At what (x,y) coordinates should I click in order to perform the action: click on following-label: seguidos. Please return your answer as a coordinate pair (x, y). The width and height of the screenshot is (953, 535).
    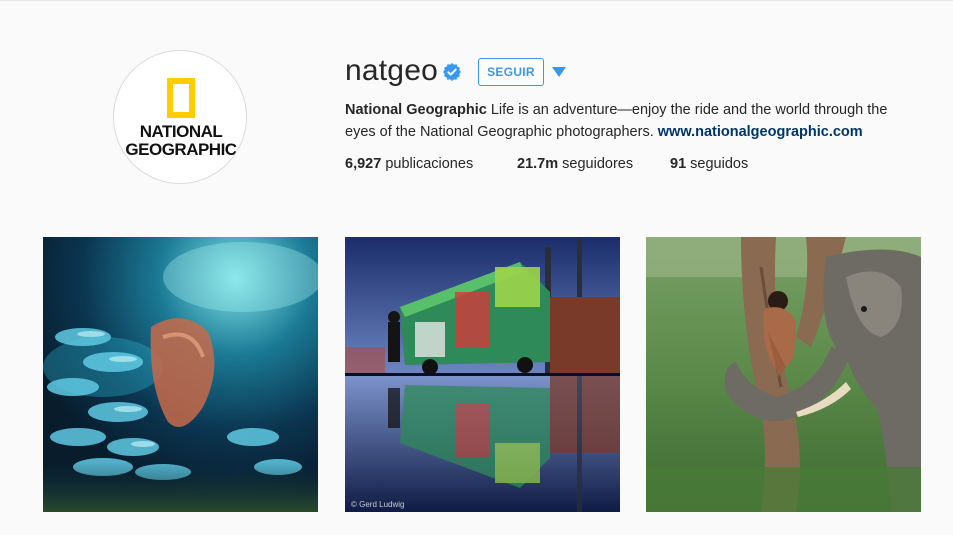
    Looking at the image, I should click on (717, 164).